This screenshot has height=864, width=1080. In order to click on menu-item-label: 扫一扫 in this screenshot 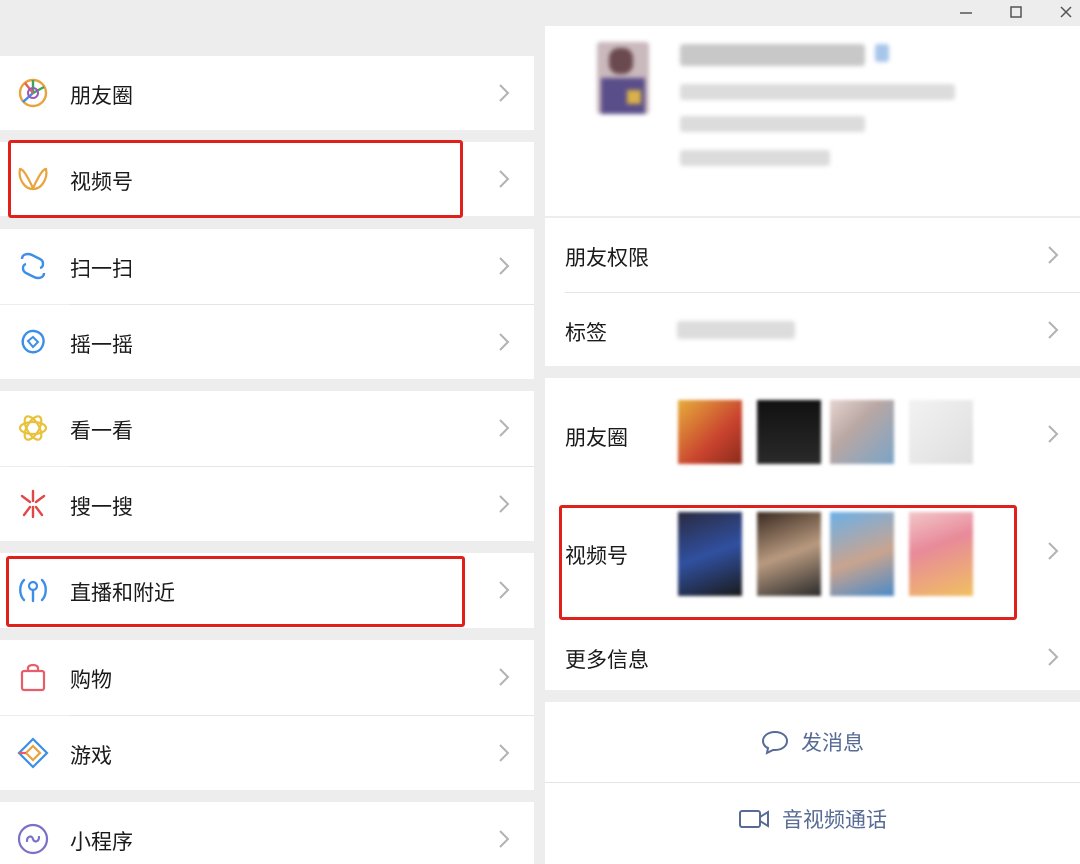, I will do `click(101, 269)`.